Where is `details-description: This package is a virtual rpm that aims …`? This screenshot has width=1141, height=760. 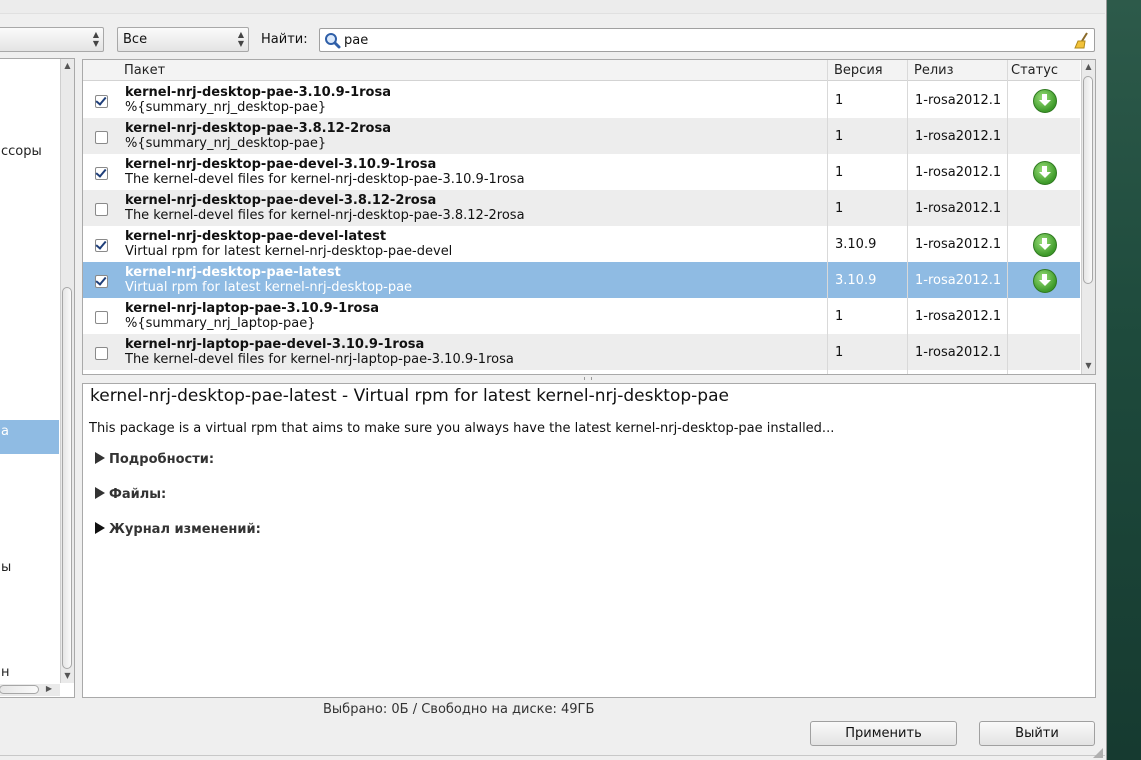
details-description: This package is a virtual rpm that aims … is located at coordinates (462, 428).